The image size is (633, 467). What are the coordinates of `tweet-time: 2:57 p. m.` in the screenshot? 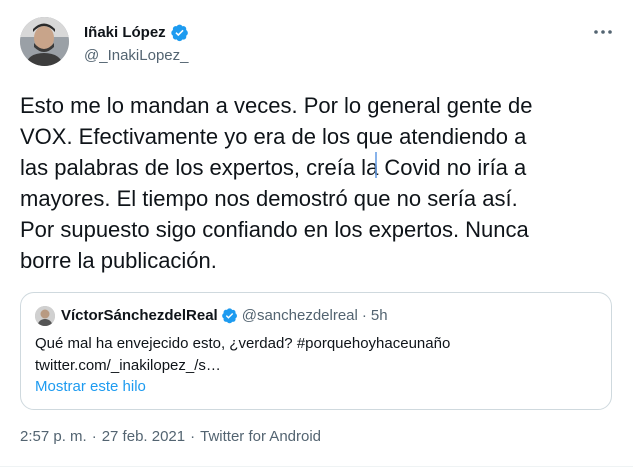 It's located at (53, 436).